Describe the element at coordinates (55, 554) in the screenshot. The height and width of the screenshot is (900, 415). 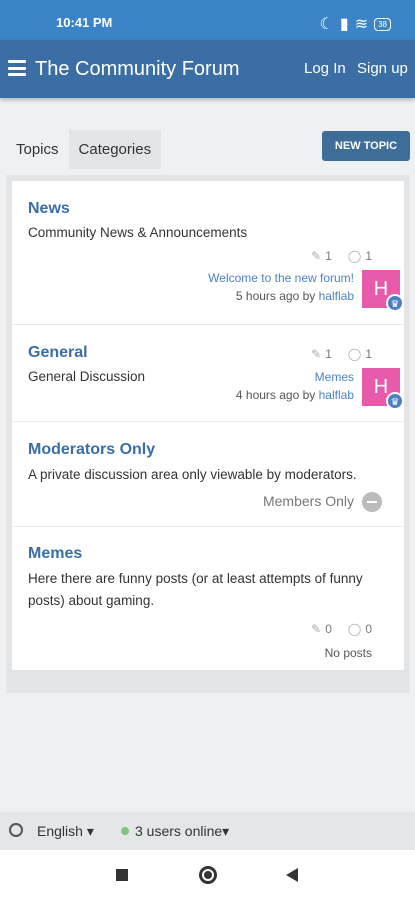
I see `category-title: Memes` at that location.